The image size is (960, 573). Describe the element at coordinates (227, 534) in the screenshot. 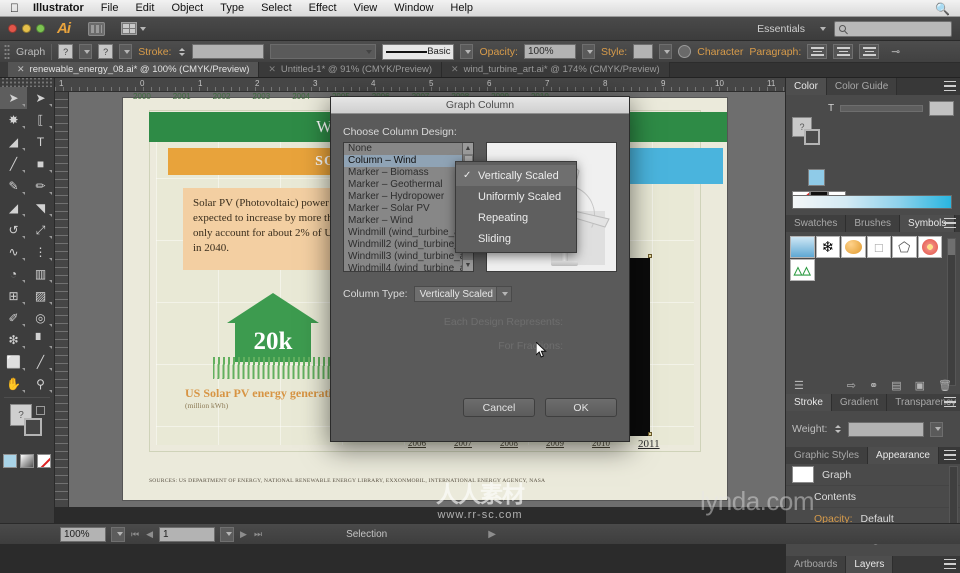

I see `artboard-dropdown` at that location.